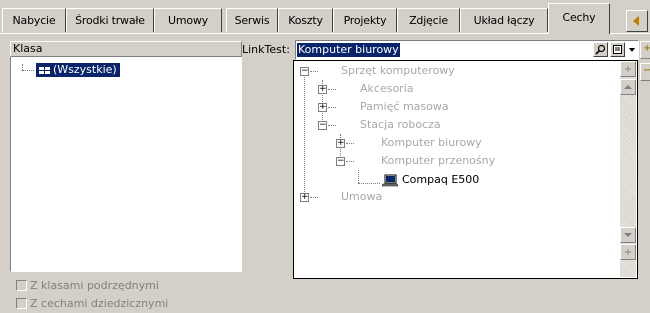  What do you see at coordinates (632, 49) in the screenshot?
I see `dropdown-arrow-icon` at bounding box center [632, 49].